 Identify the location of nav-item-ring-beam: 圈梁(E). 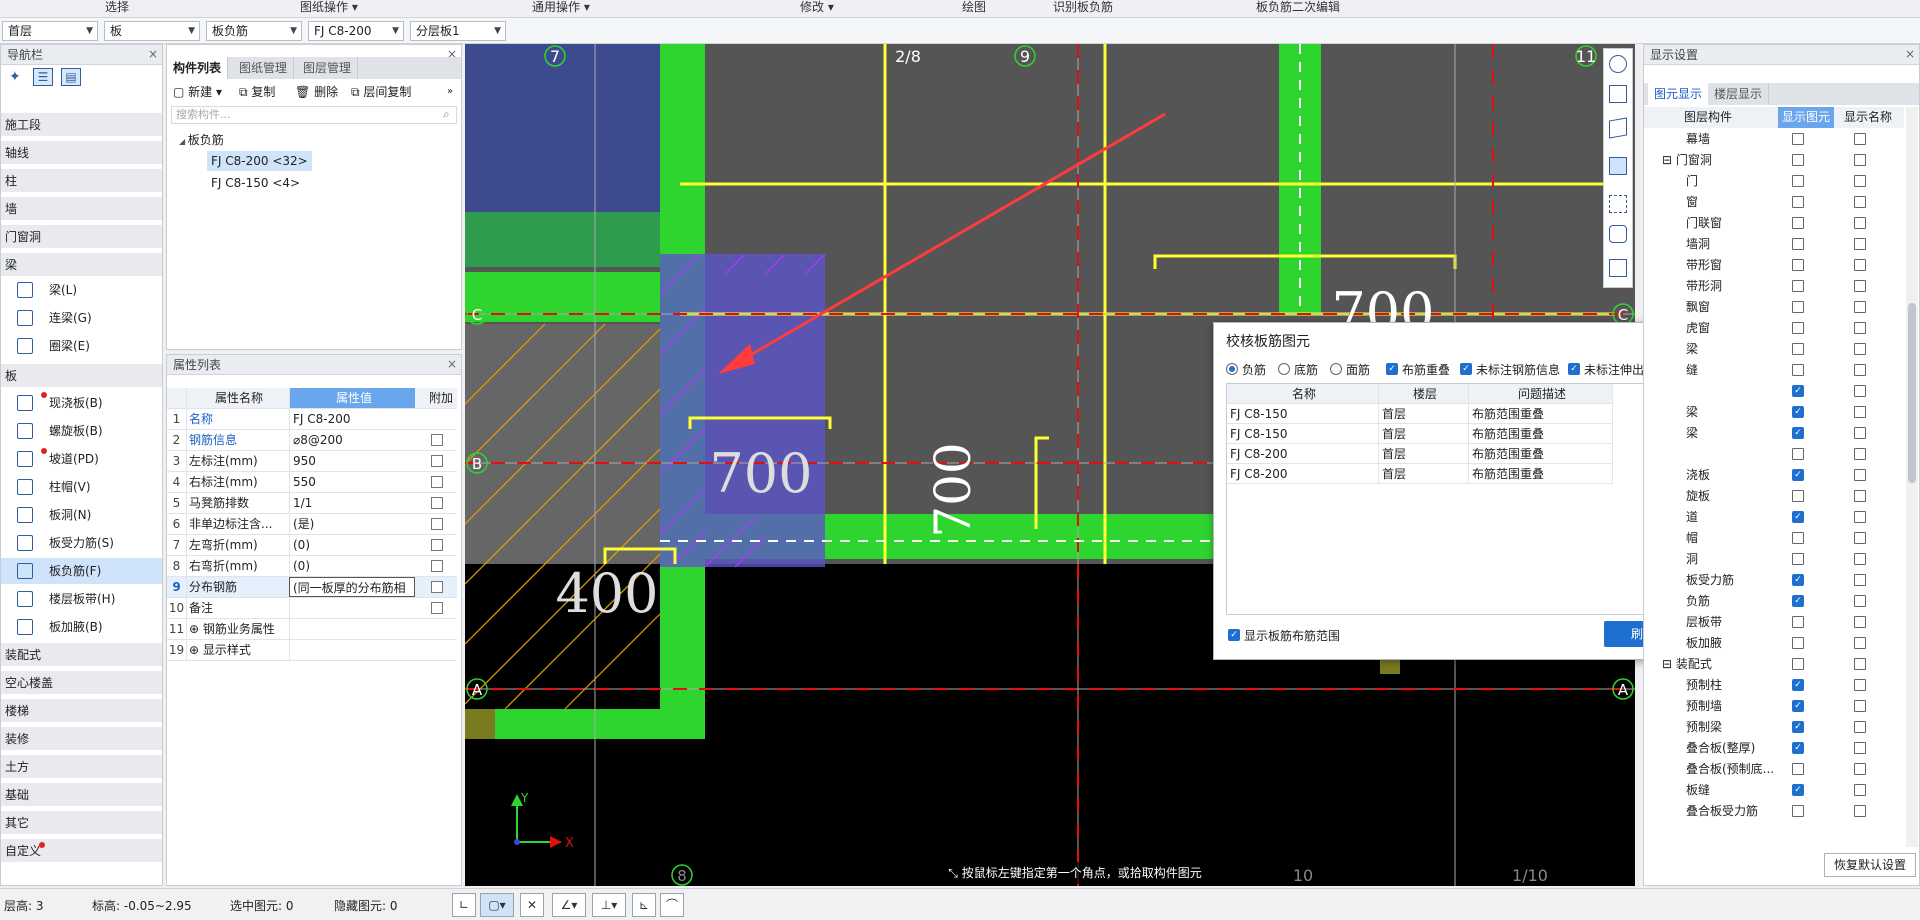
(81, 346).